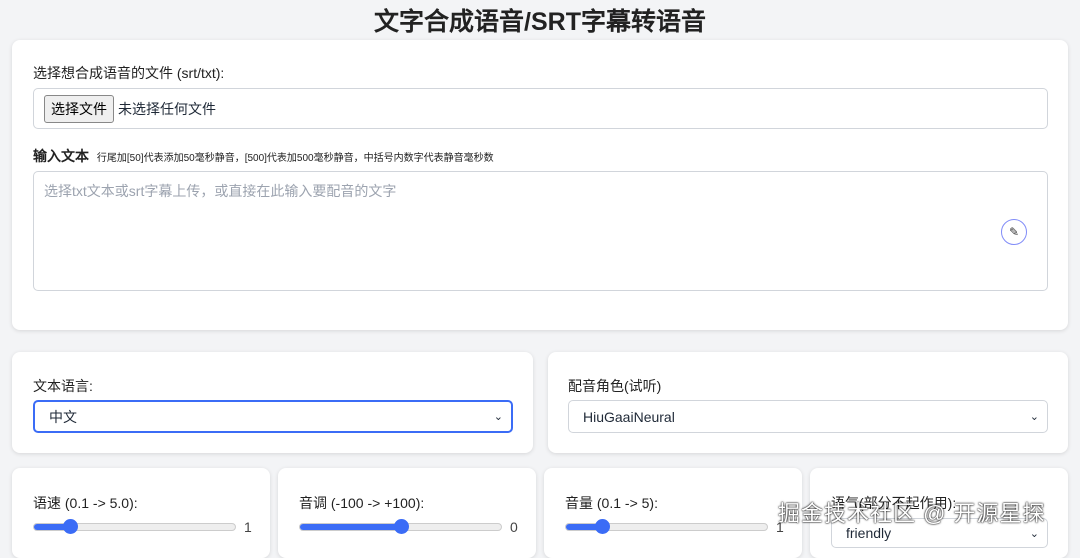  What do you see at coordinates (400, 526) in the screenshot?
I see `pitch-slider` at bounding box center [400, 526].